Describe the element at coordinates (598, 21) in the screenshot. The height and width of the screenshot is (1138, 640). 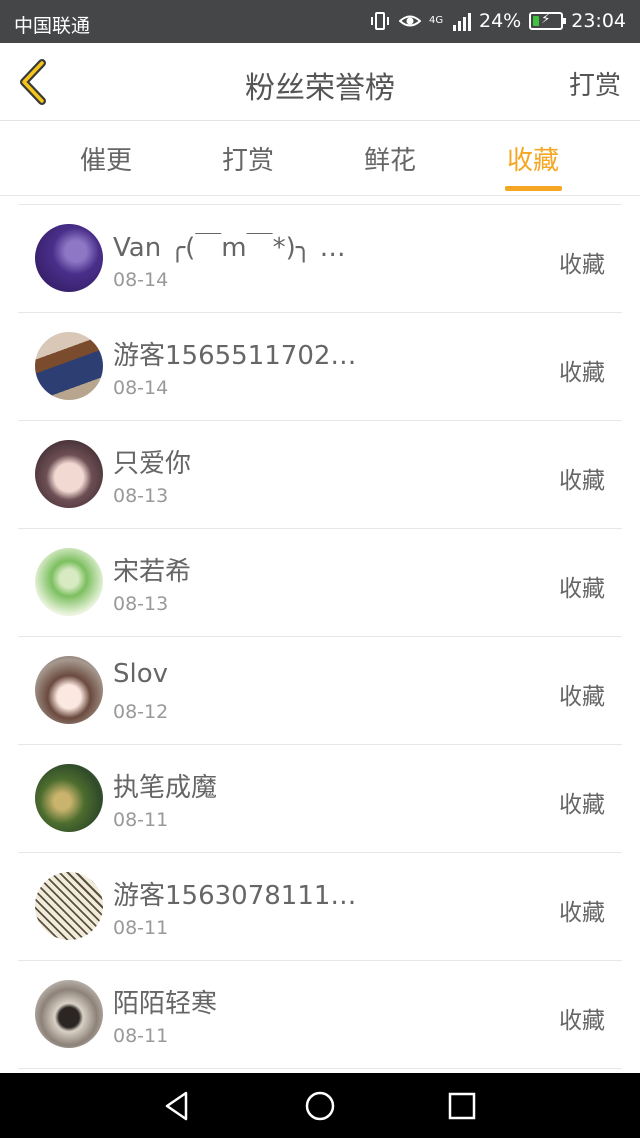
I see `clock: 23:04` at that location.